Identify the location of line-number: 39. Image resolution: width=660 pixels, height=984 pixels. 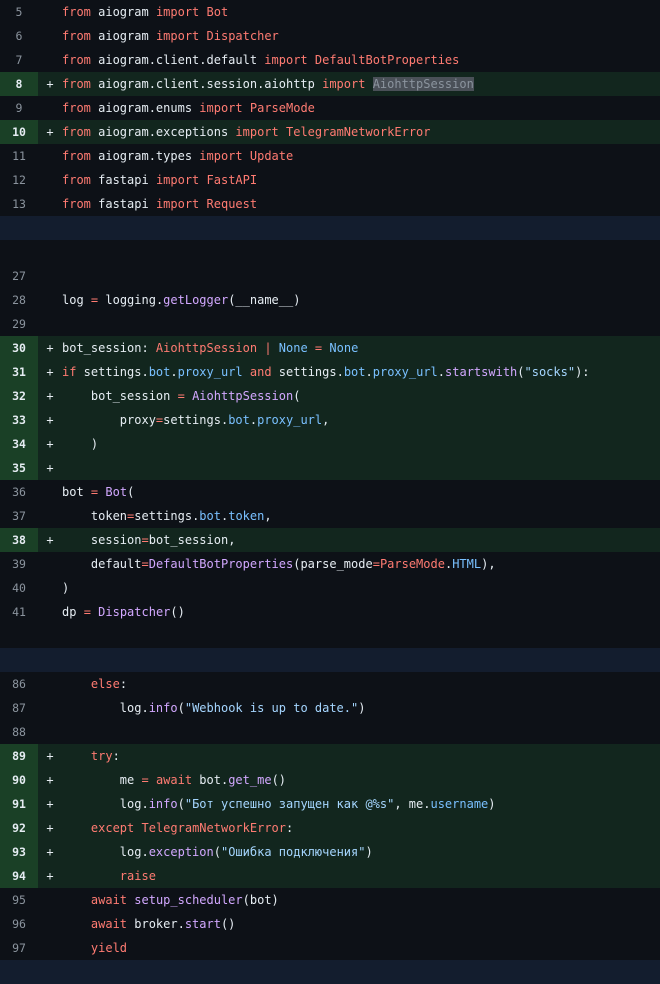
(19, 564).